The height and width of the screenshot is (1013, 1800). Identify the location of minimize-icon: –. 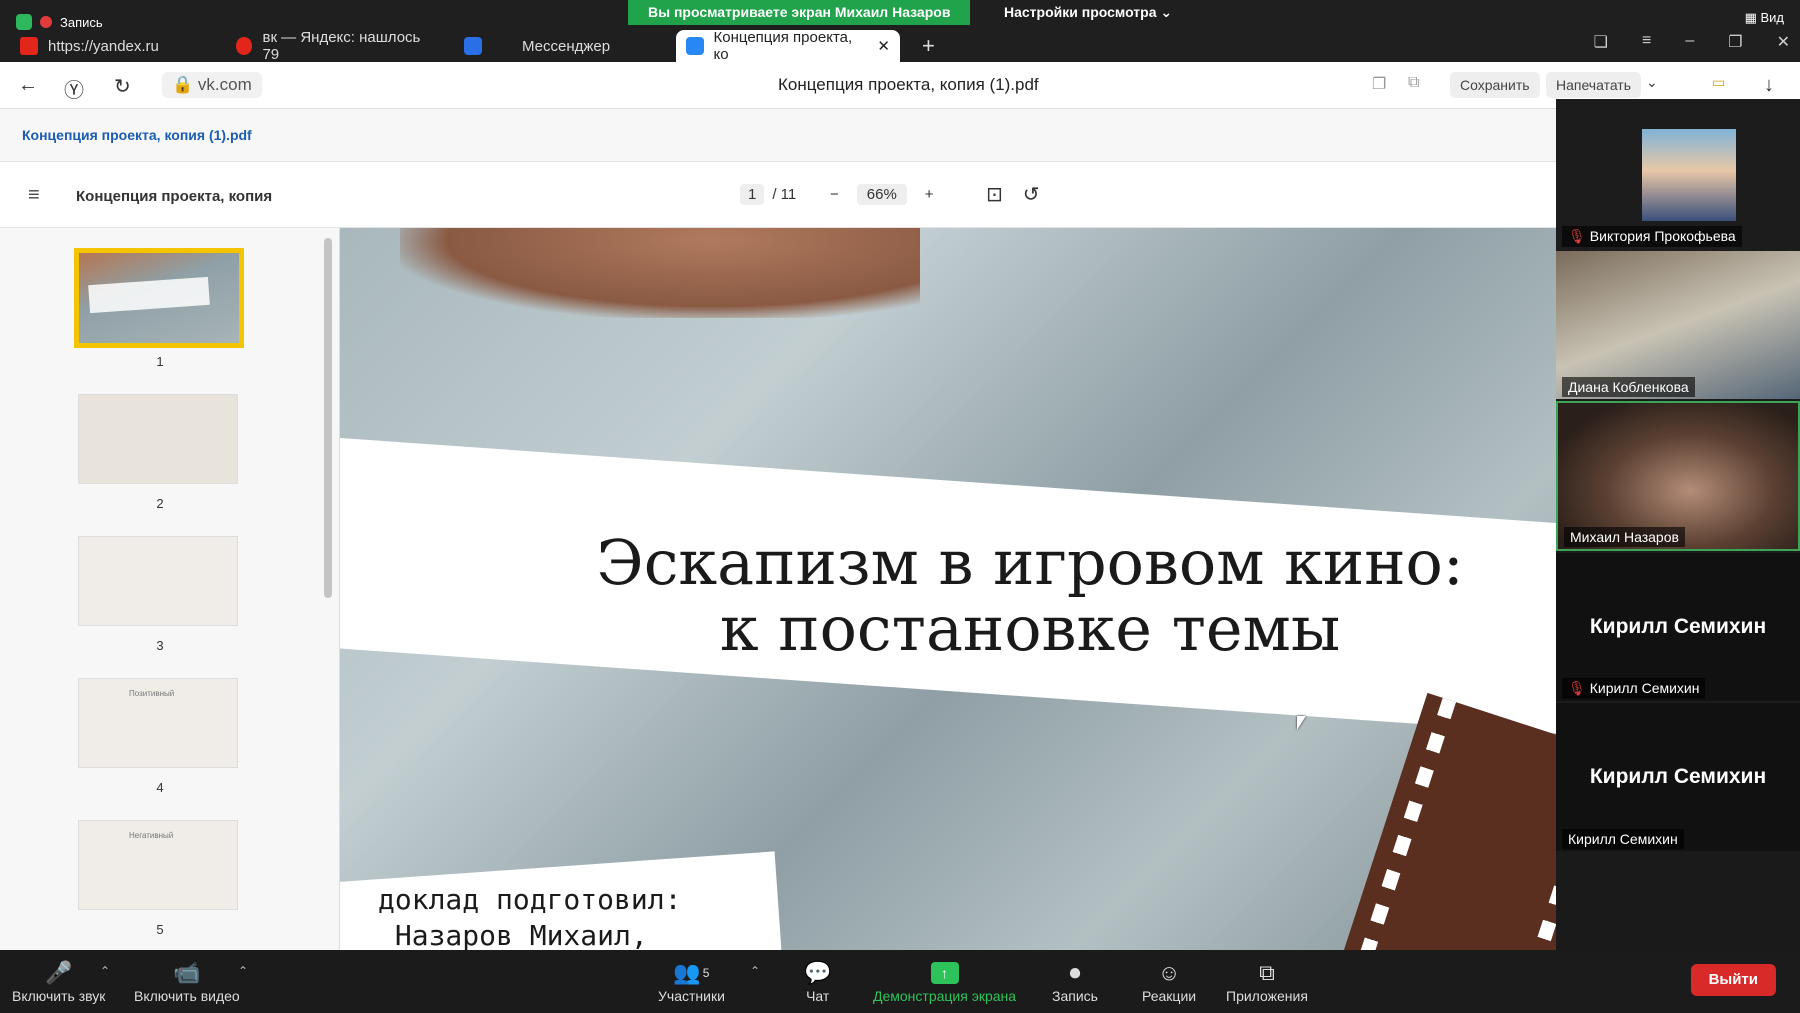
(1689, 42).